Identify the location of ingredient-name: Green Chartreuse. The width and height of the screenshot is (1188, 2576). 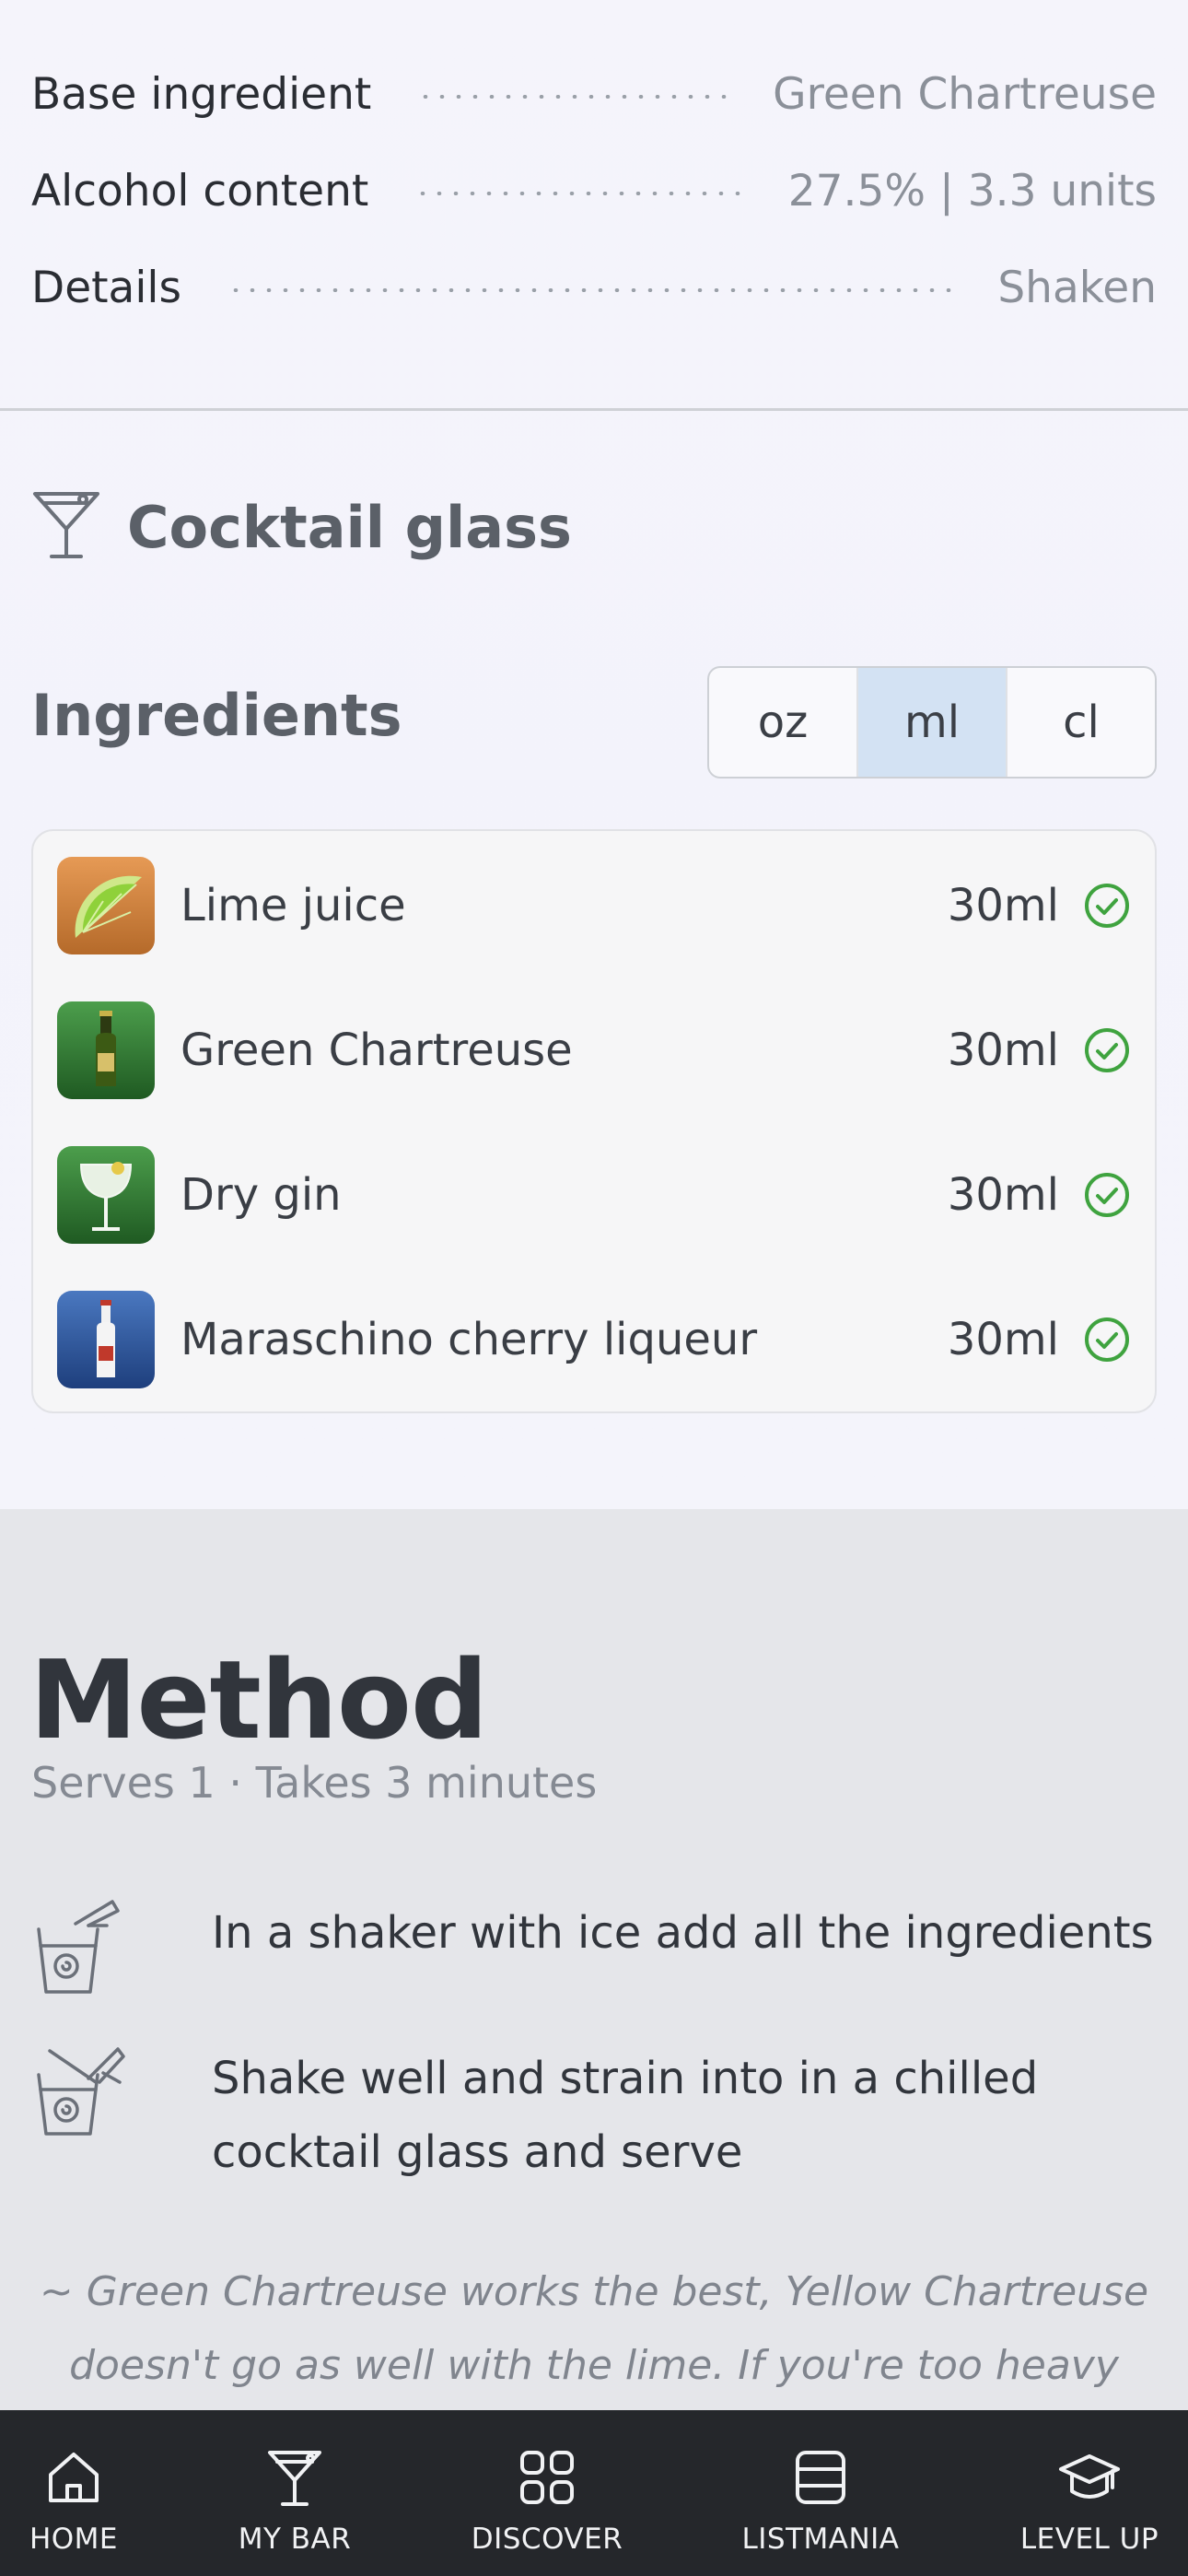
(377, 1050).